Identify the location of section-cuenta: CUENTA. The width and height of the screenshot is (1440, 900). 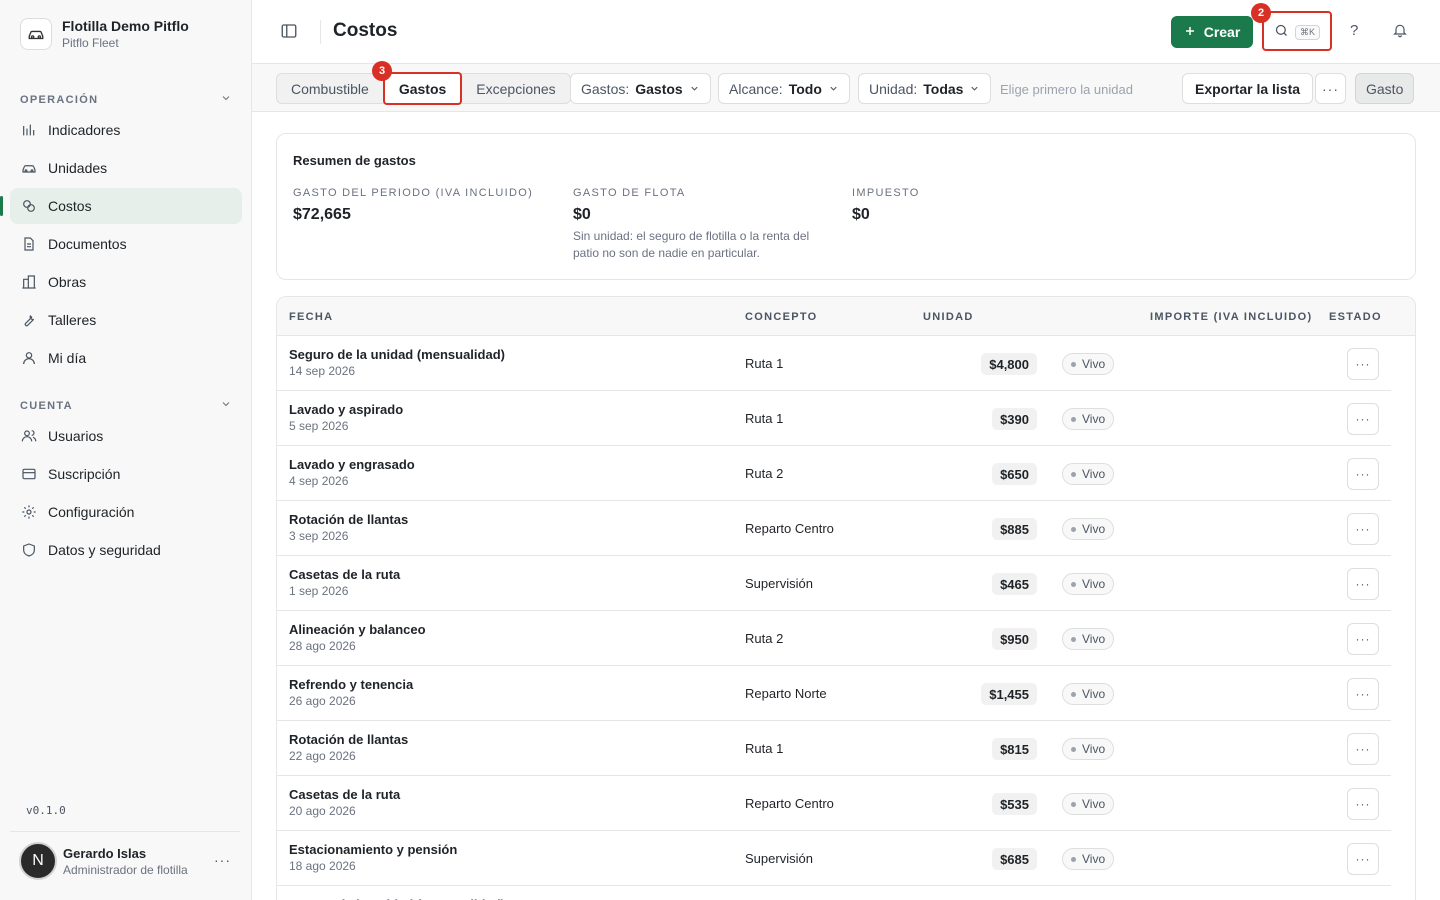
(126, 405).